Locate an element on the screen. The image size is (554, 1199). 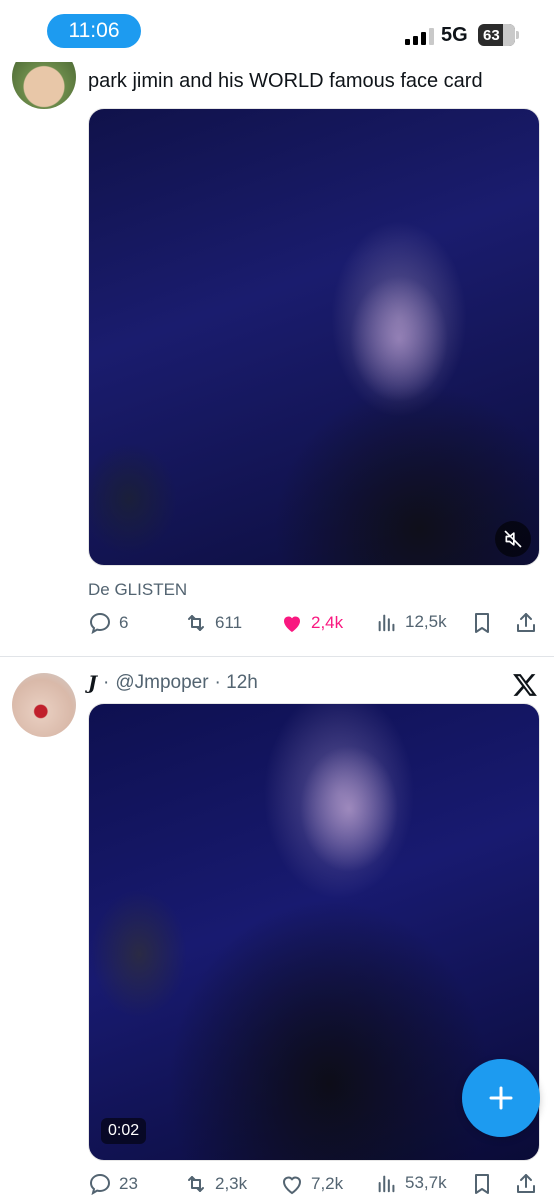
views-button: 12,5k is located at coordinates (411, 622).